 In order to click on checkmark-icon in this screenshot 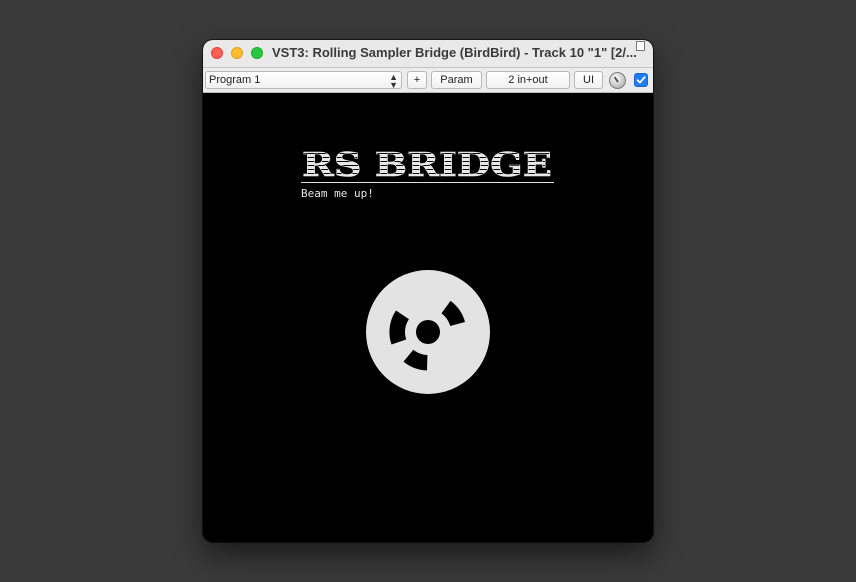, I will do `click(641, 80)`.